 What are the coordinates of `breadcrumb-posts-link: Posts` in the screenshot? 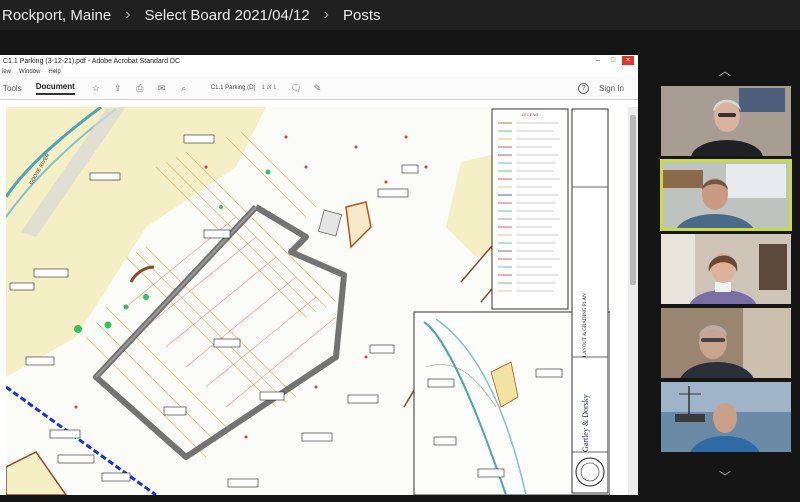 It's located at (362, 15).